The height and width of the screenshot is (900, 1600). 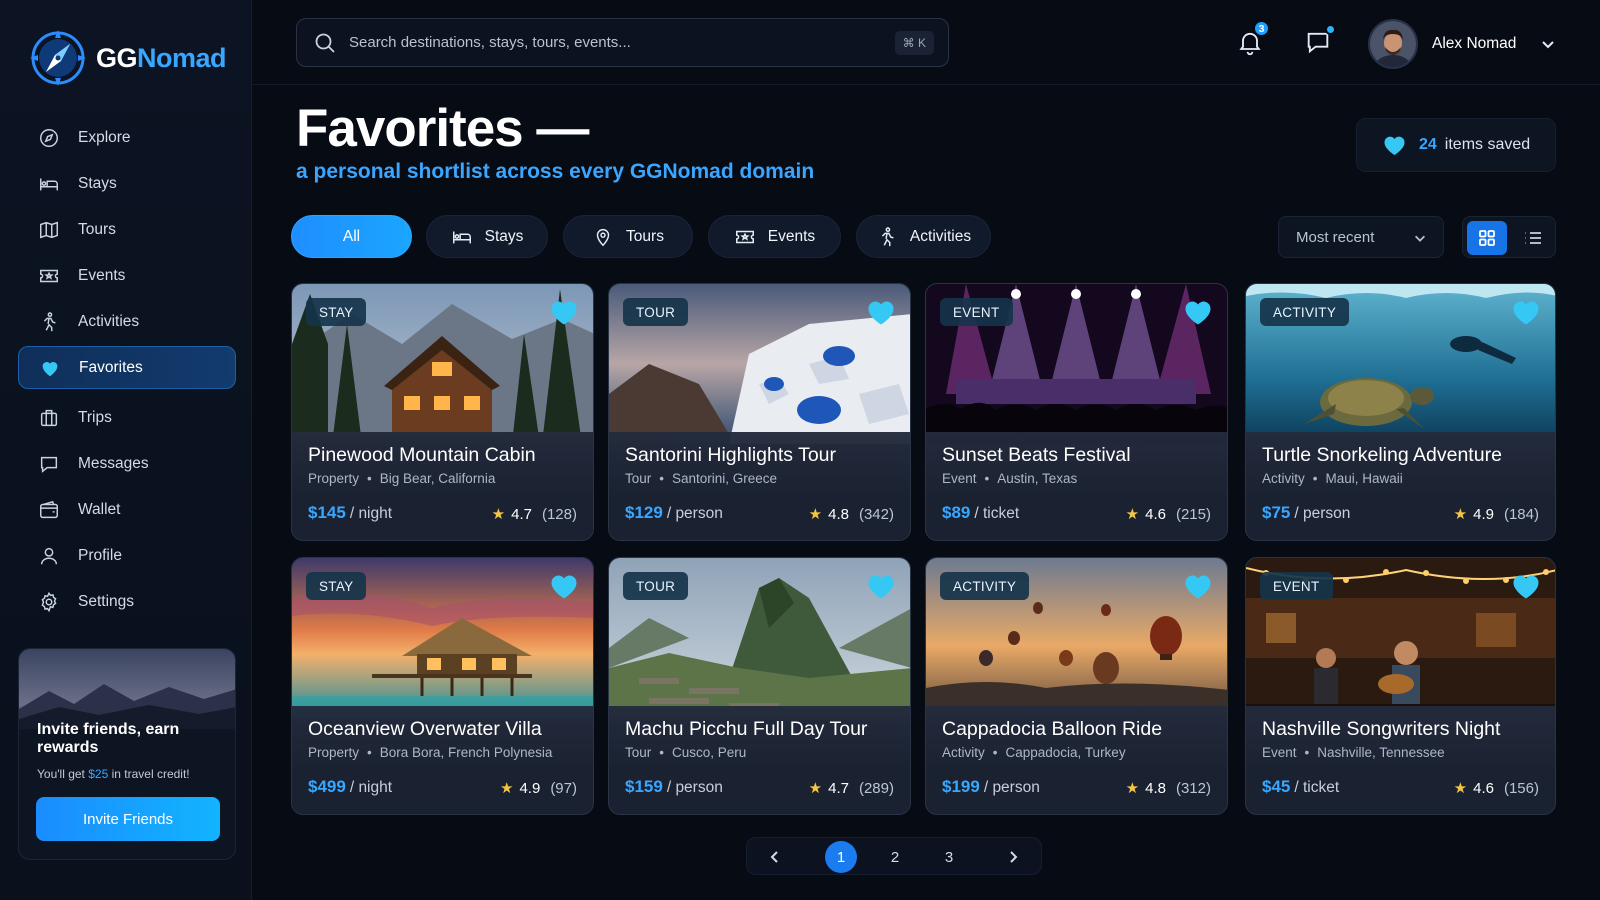 I want to click on category-tag: STAY, so click(x=336, y=312).